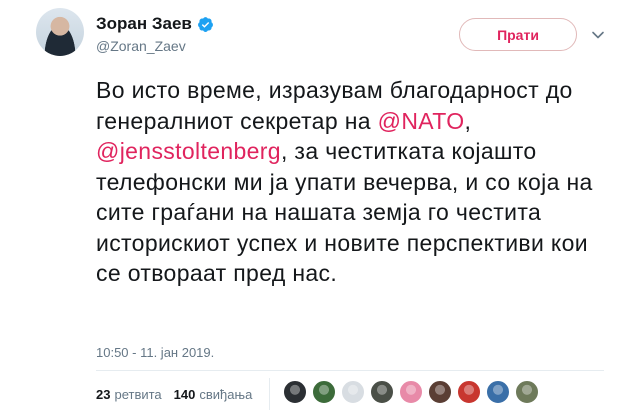  I want to click on author-display-name: Зоран Заев, so click(144, 24).